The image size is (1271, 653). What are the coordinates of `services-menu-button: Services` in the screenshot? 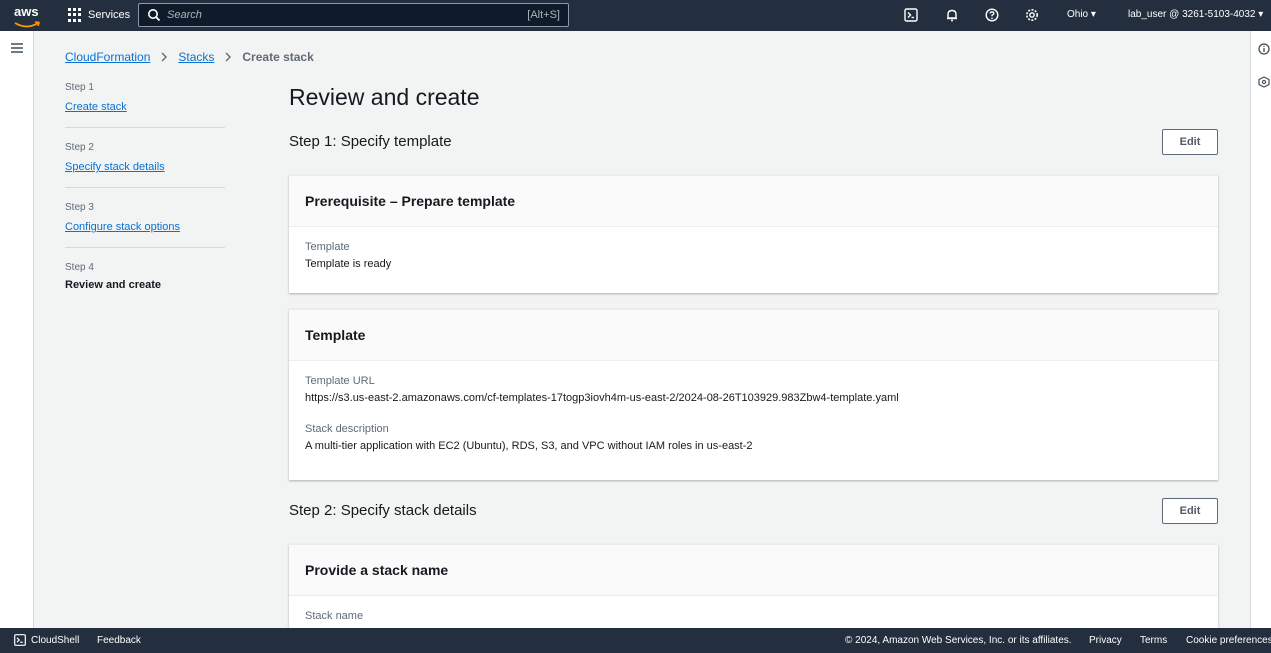 It's located at (99, 15).